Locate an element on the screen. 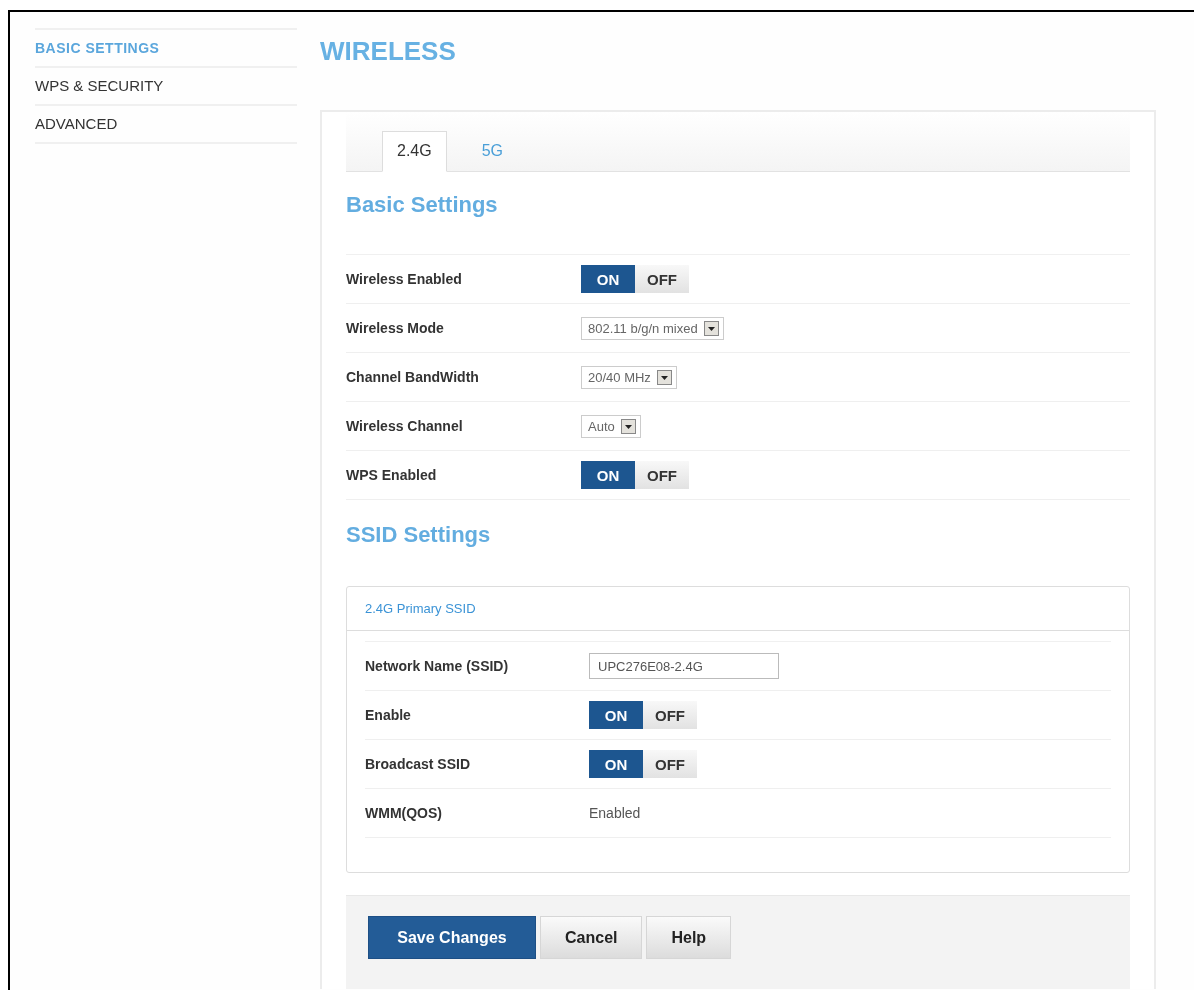  setting-value: Enabled is located at coordinates (615, 813).